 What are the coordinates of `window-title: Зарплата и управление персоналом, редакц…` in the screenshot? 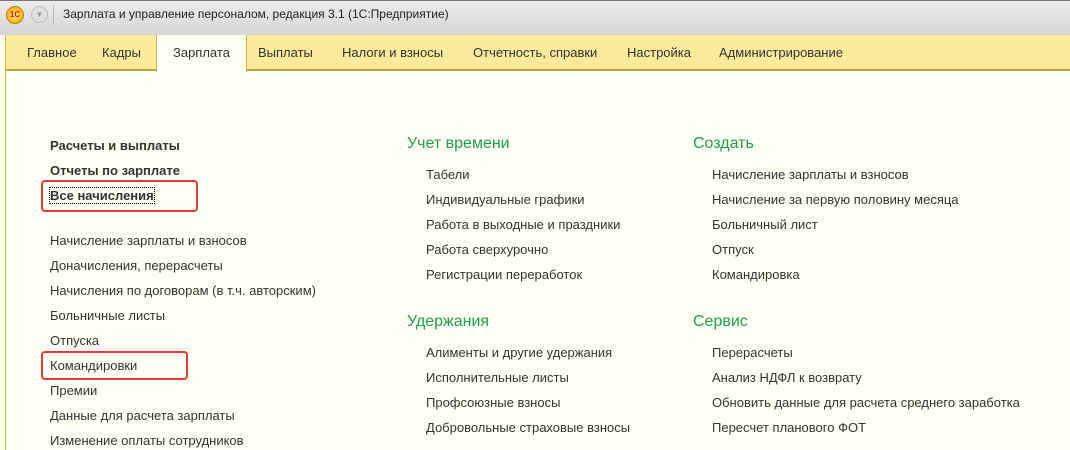 It's located at (256, 14).